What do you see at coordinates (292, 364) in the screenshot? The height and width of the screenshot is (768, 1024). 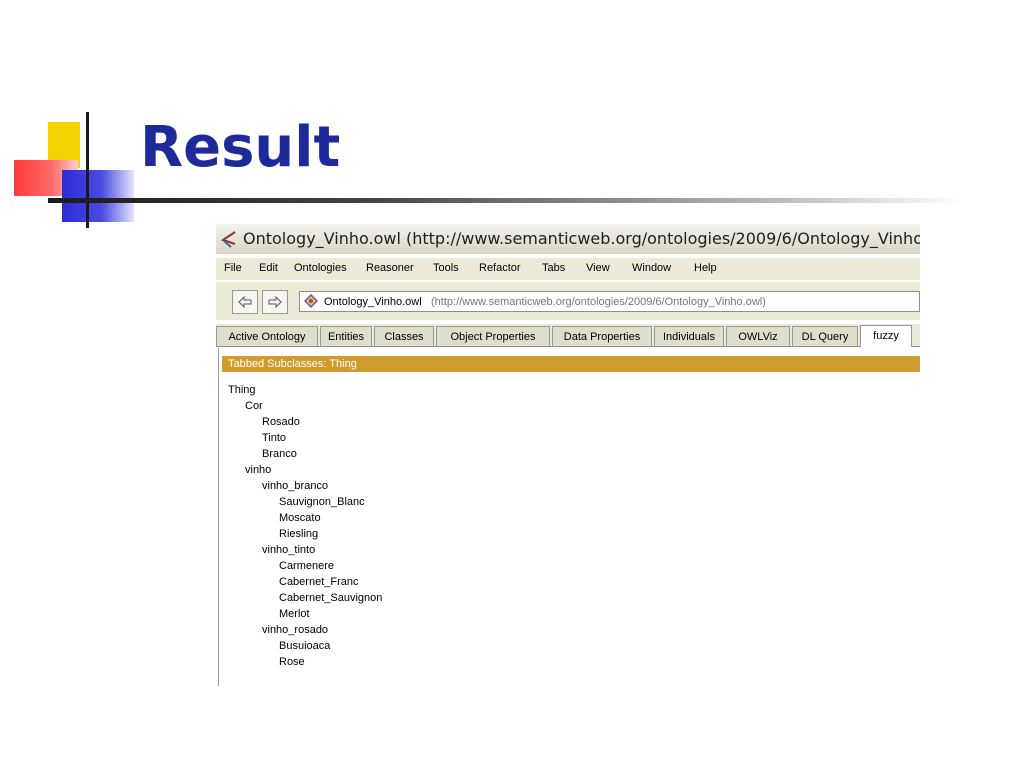 I see `panel-title: Tabbed Subclasses: Thing` at bounding box center [292, 364].